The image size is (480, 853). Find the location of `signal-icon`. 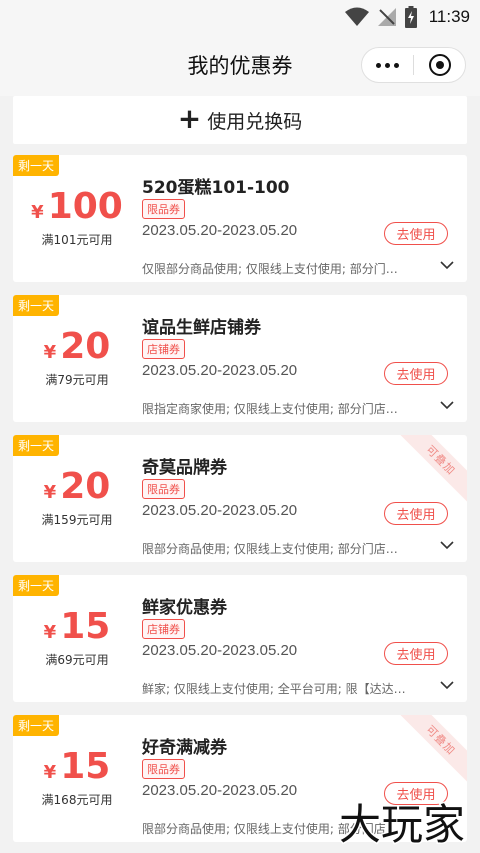

signal-icon is located at coordinates (386, 17).